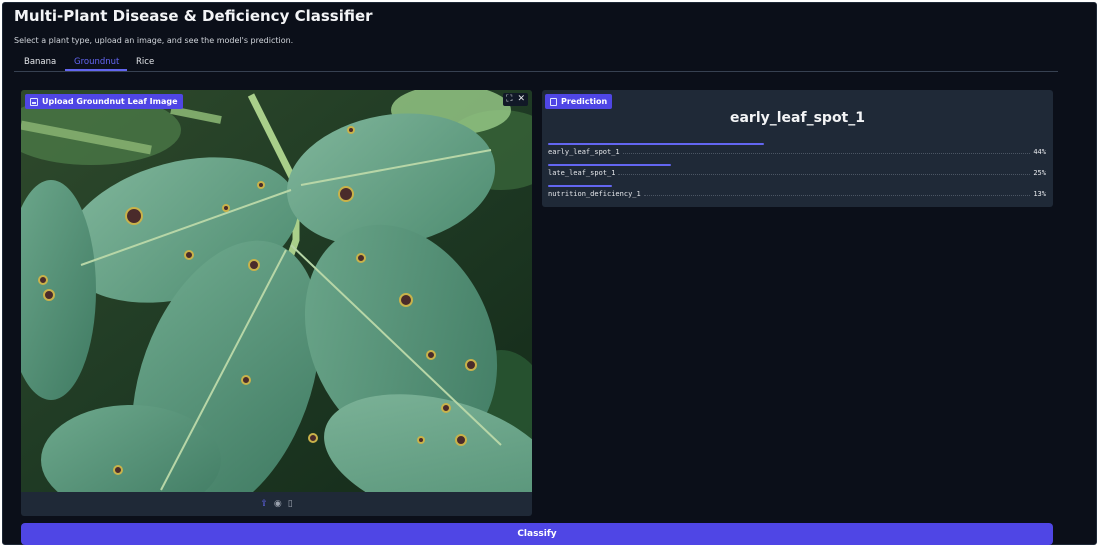 This screenshot has height=547, width=1099. I want to click on upload-source-toolbar: ⇪ ◉ ▯, so click(276, 504).